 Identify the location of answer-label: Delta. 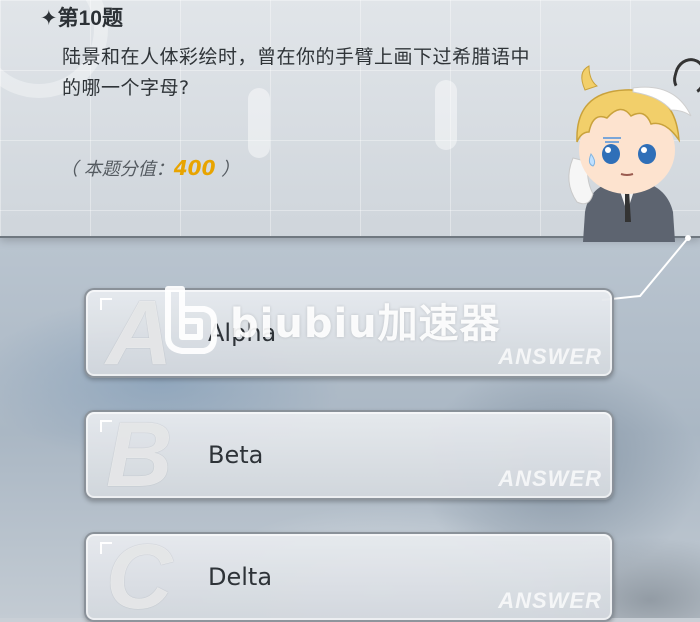
(240, 577).